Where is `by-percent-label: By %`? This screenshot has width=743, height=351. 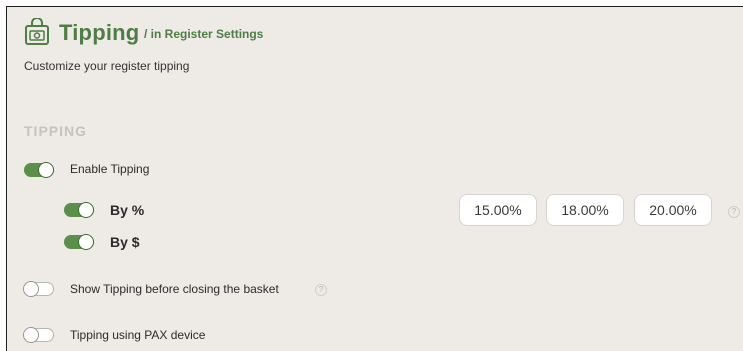 by-percent-label: By % is located at coordinates (127, 210).